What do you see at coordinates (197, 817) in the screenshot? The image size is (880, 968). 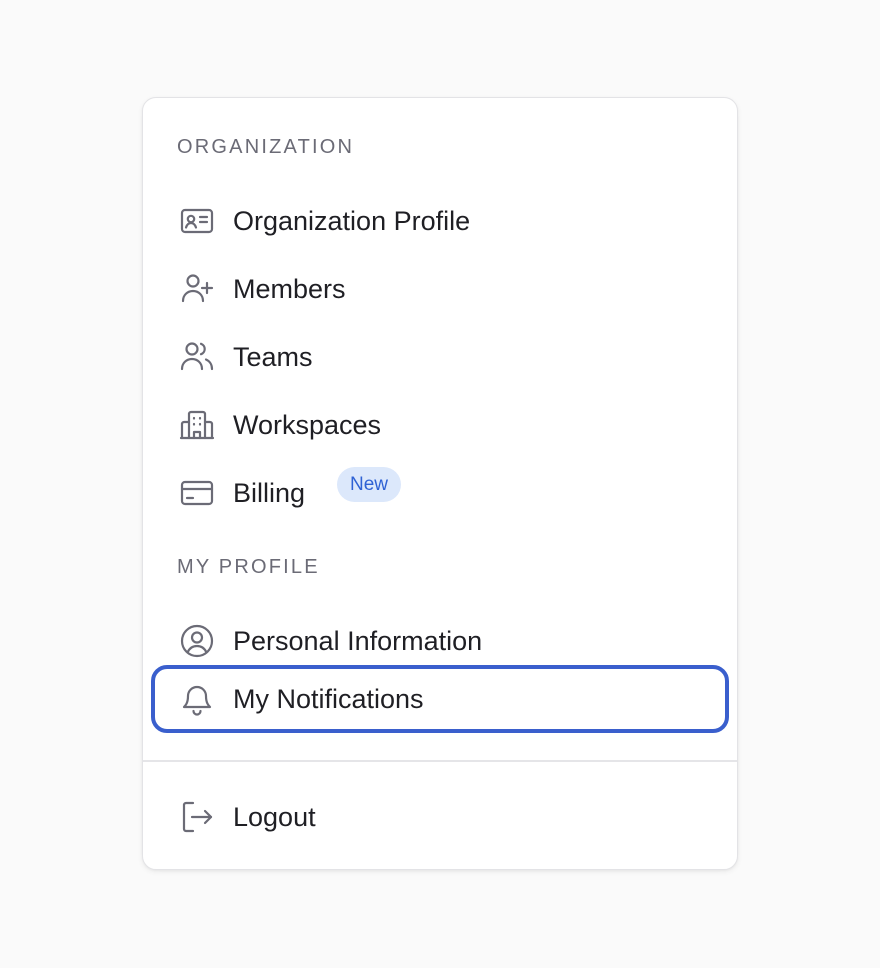 I see `logout-icon` at bounding box center [197, 817].